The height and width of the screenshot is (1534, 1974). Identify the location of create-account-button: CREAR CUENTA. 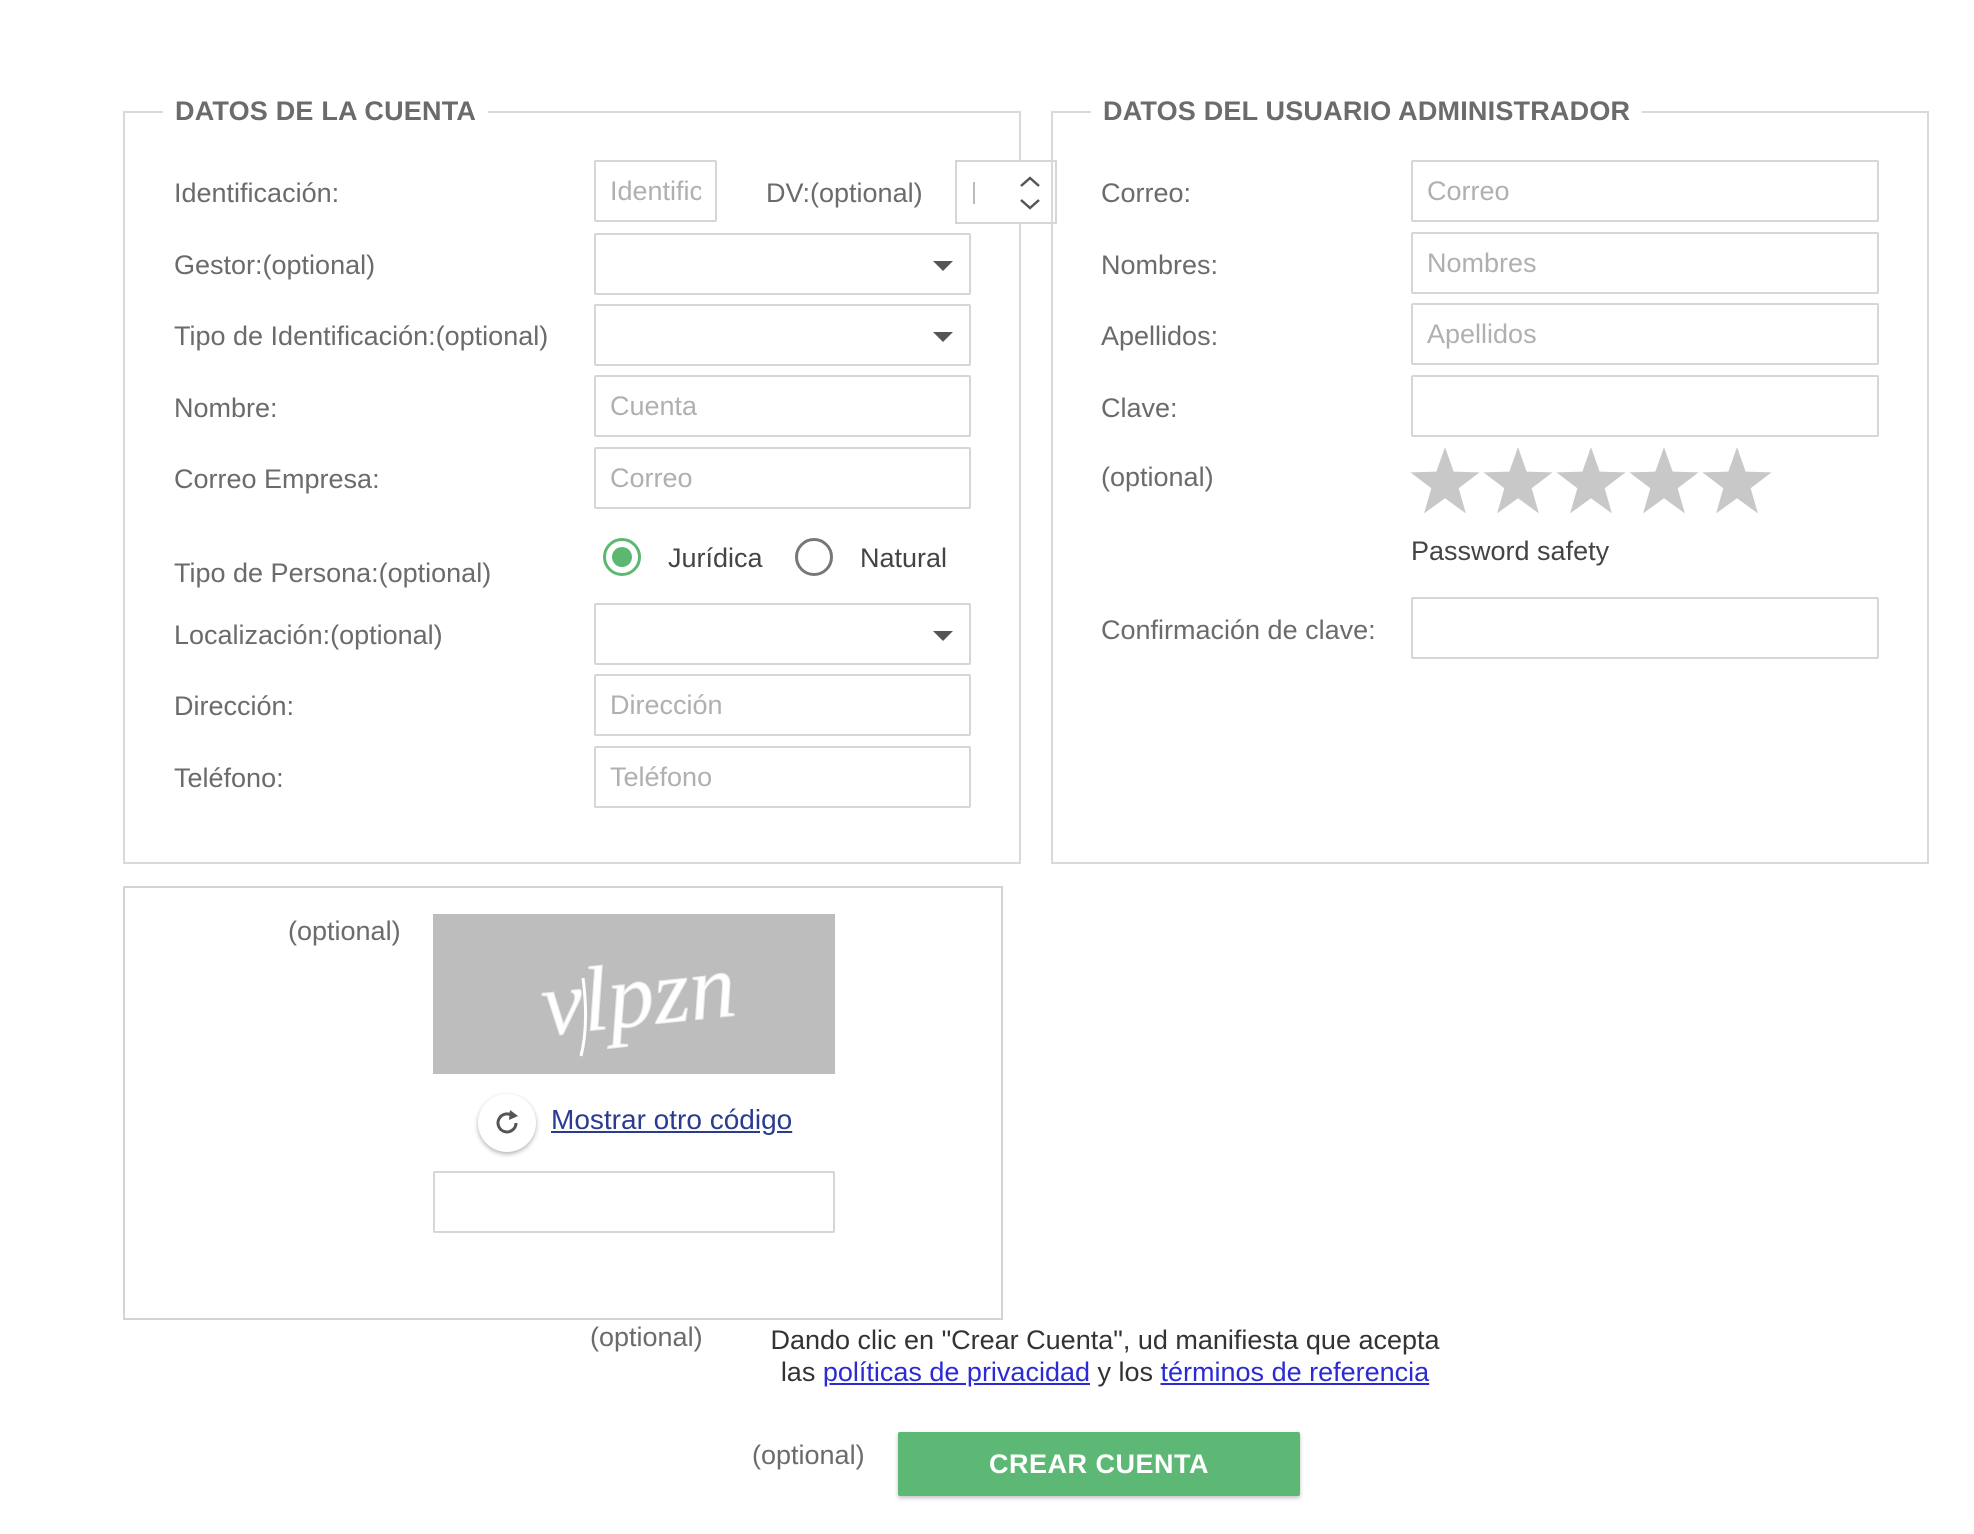
(1099, 1464).